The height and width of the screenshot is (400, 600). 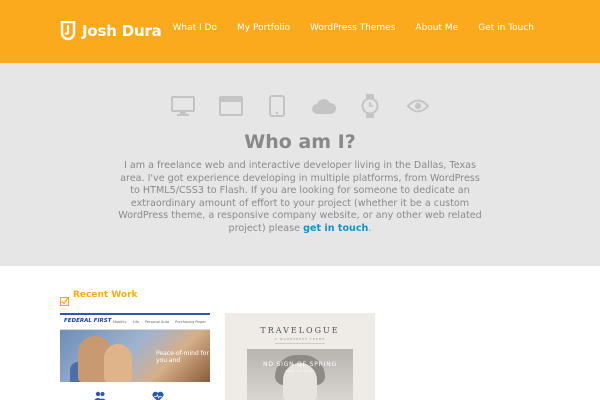 What do you see at coordinates (324, 106) in the screenshot?
I see `cloud-icon` at bounding box center [324, 106].